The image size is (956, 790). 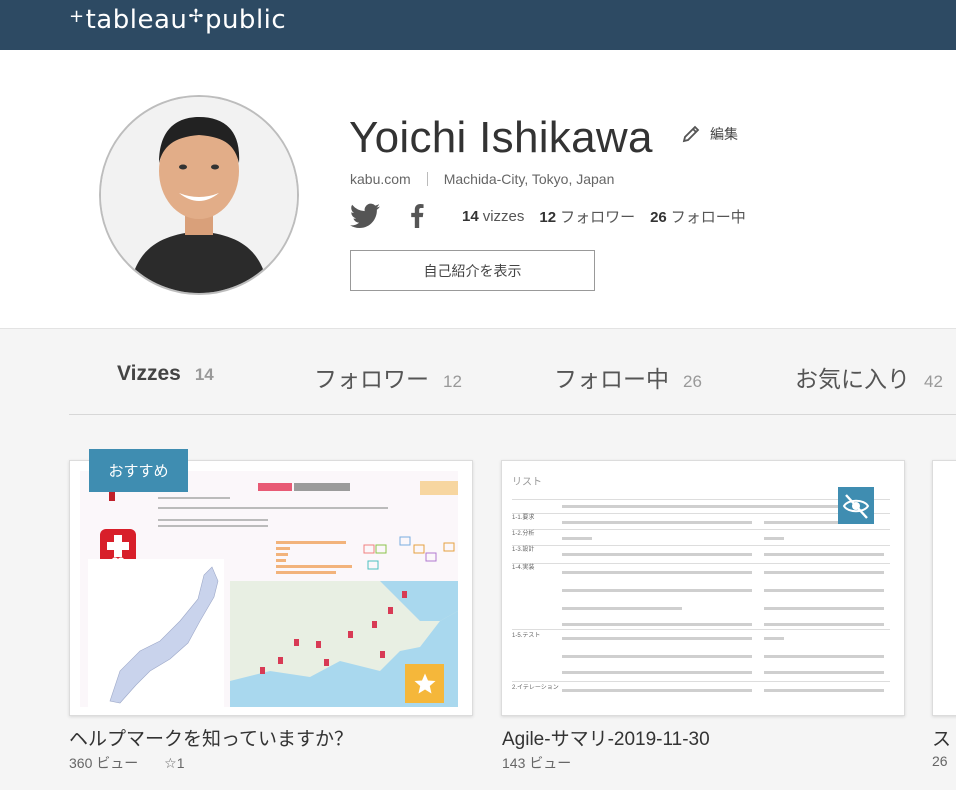 I want to click on tab-count: 14, so click(x=204, y=374).